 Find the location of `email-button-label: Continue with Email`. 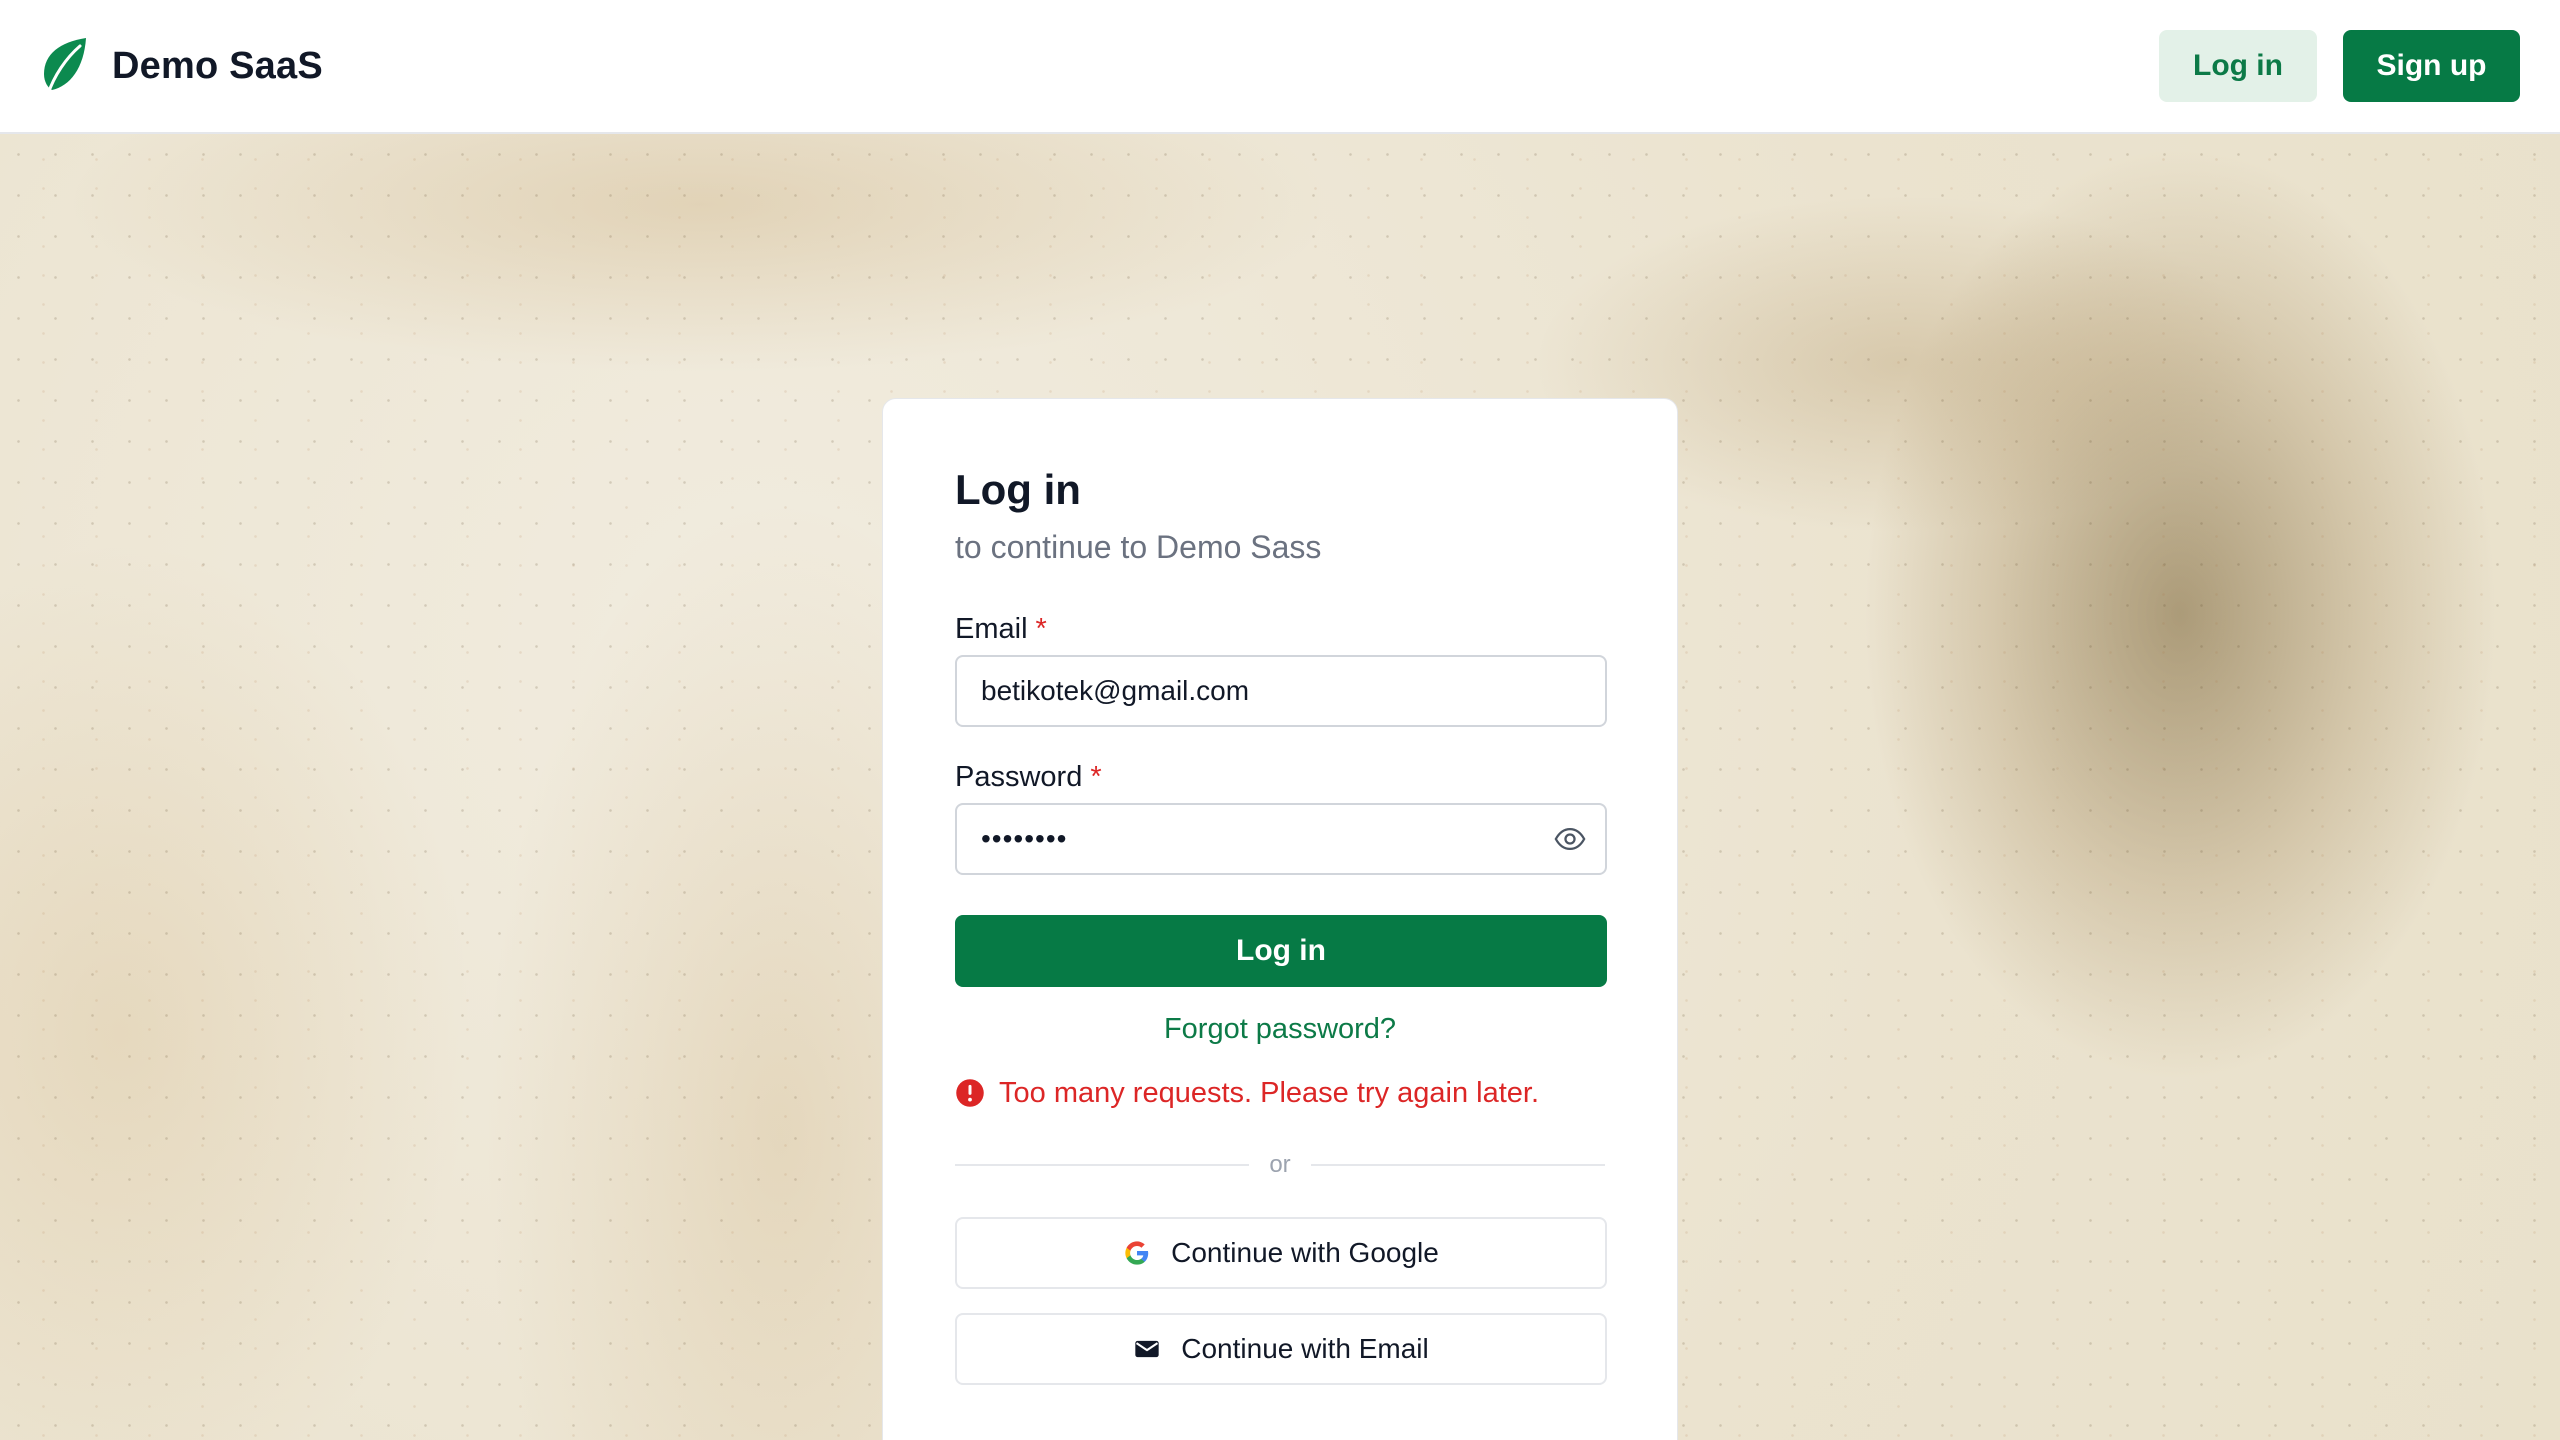

email-button-label: Continue with Email is located at coordinates (1305, 1348).